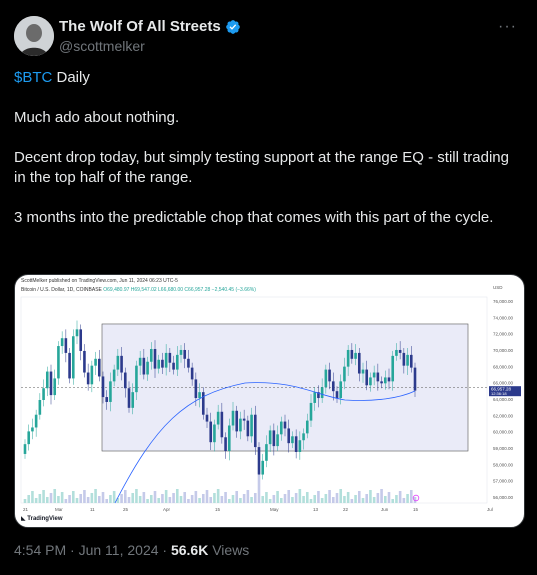 The image size is (537, 575). What do you see at coordinates (71, 77) in the screenshot?
I see `tweet-line-1-rest: Daily` at bounding box center [71, 77].